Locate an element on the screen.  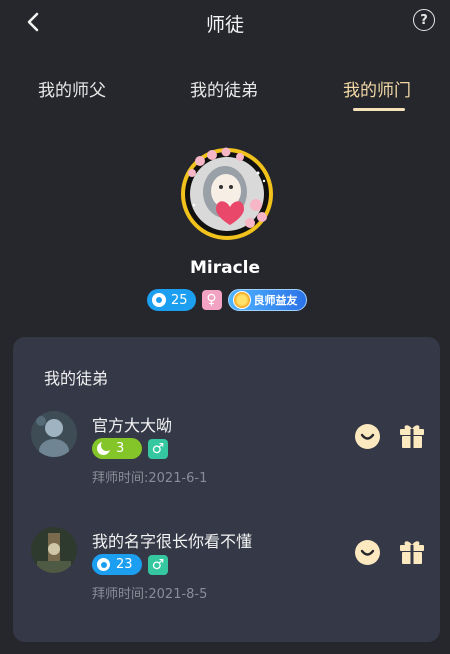
profile-badges: 25 ♀ 良师益友 is located at coordinates (227, 300).